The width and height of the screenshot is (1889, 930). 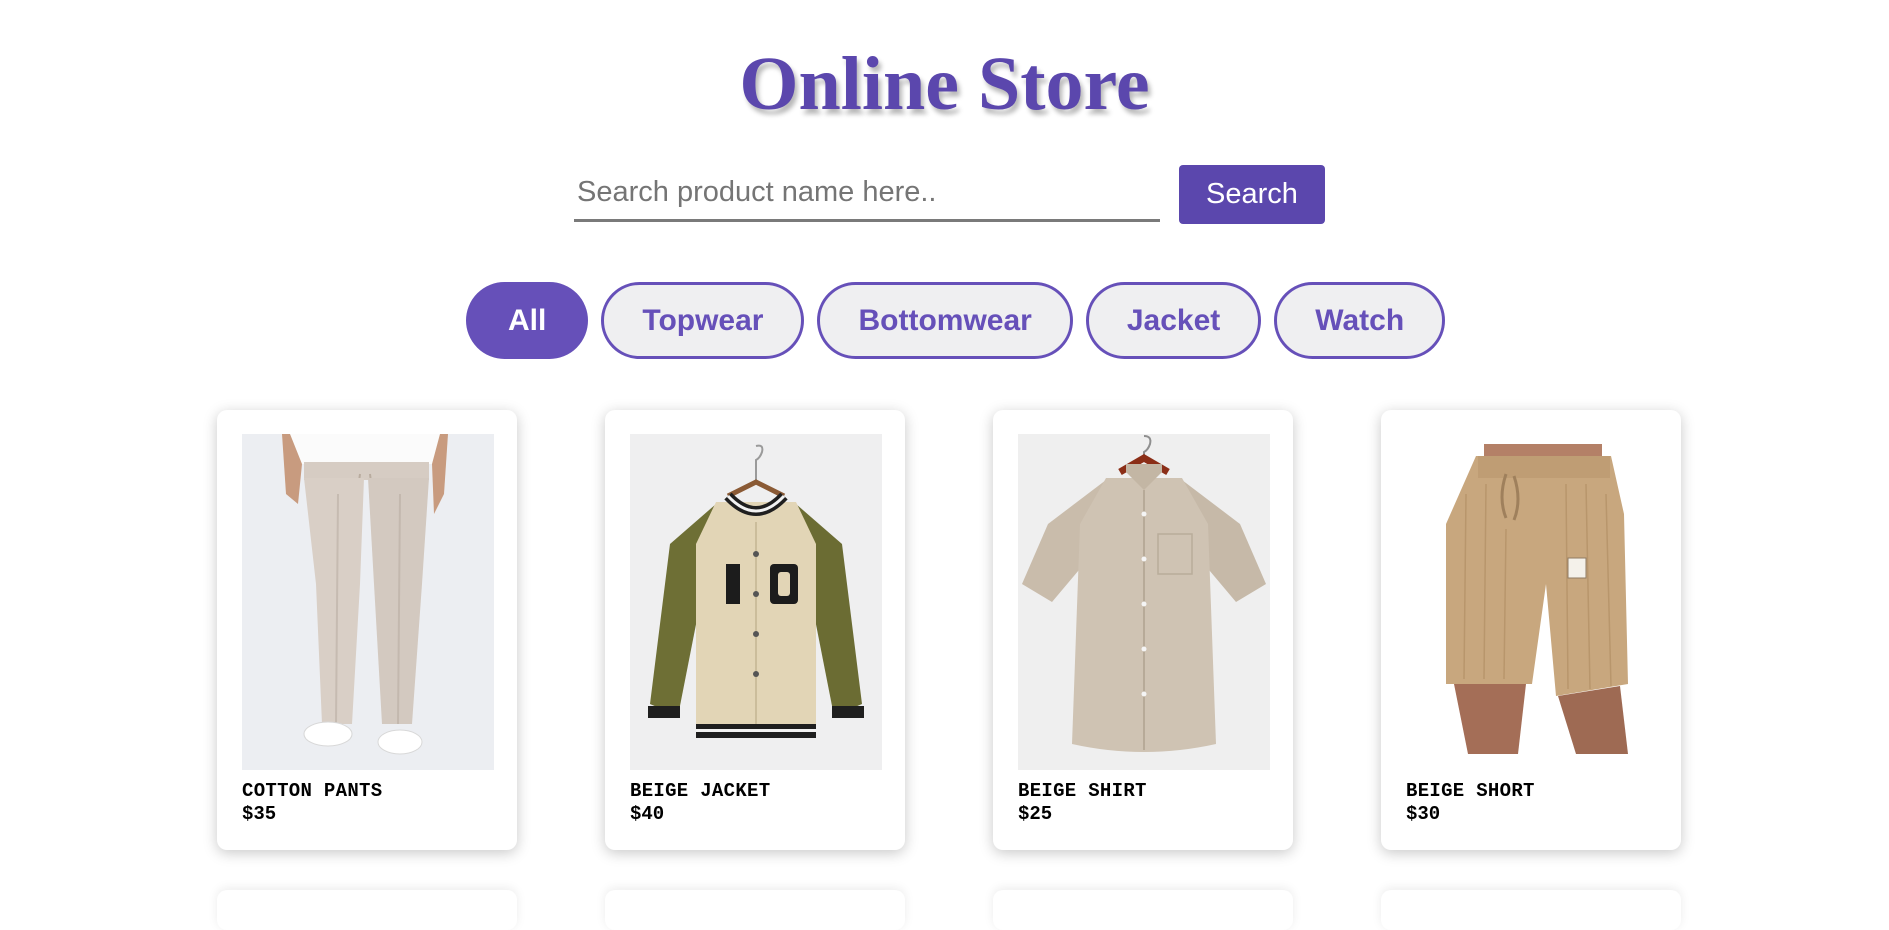 What do you see at coordinates (1423, 814) in the screenshot?
I see `product-price: $30` at bounding box center [1423, 814].